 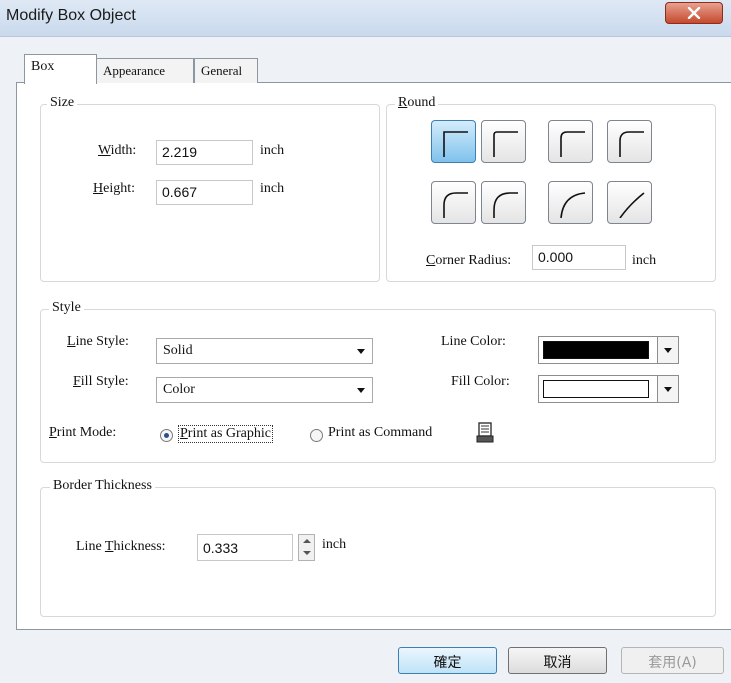 I want to click on corner-round-small-icon, so click(x=505, y=144).